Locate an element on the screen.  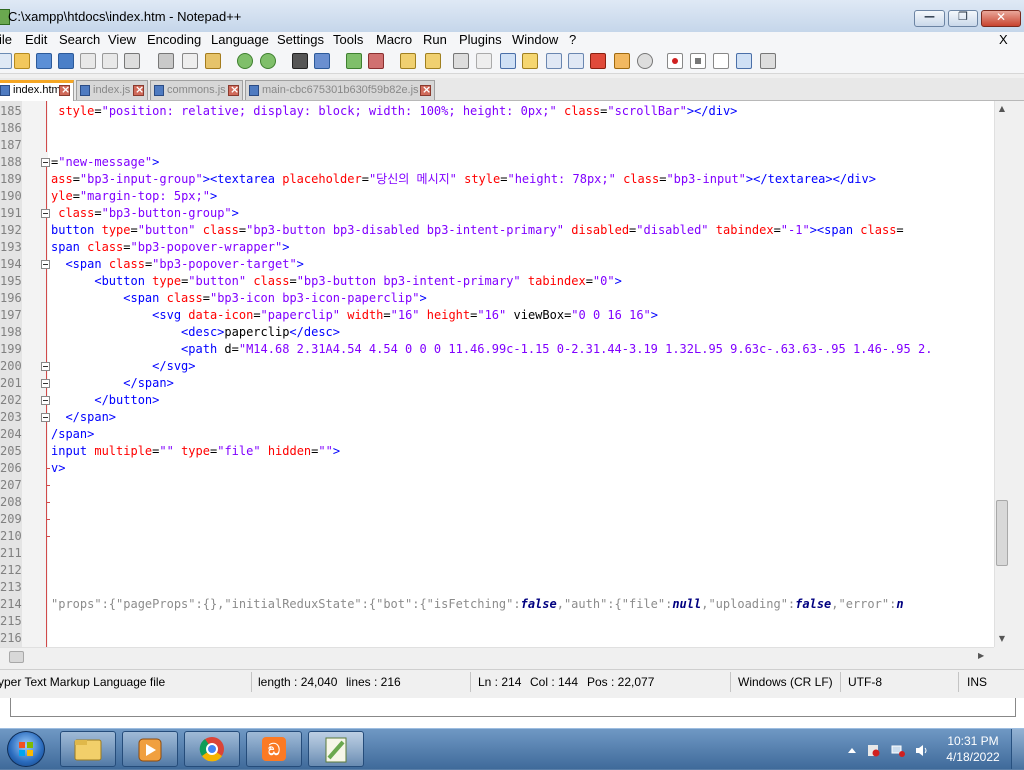
macro-play-icon is located at coordinates (721, 61).